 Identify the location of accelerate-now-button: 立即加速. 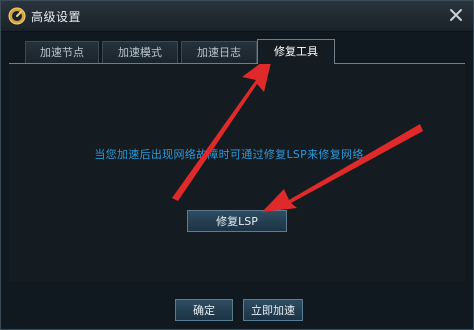
(273, 310).